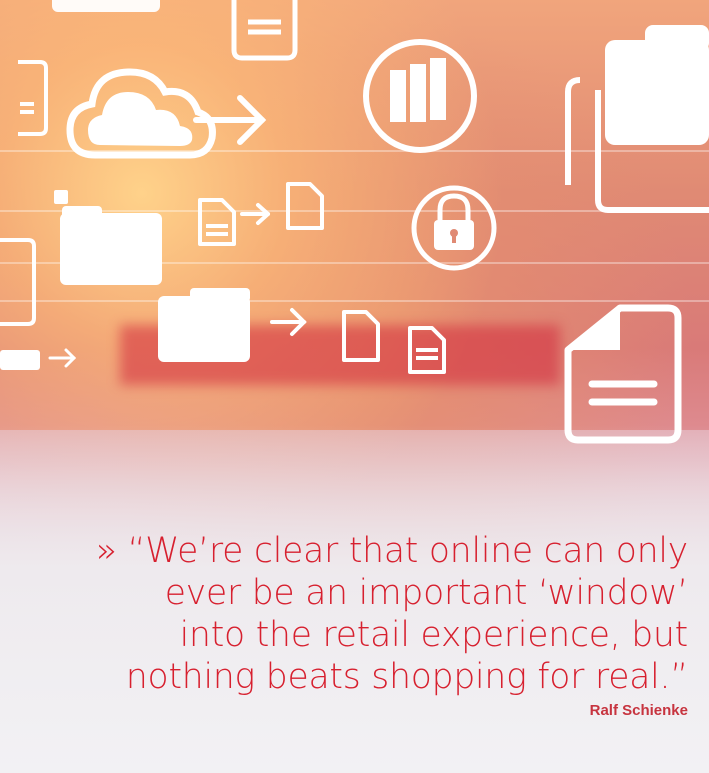 The height and width of the screenshot is (773, 709). I want to click on file-transfer-icon, so click(261, 214).